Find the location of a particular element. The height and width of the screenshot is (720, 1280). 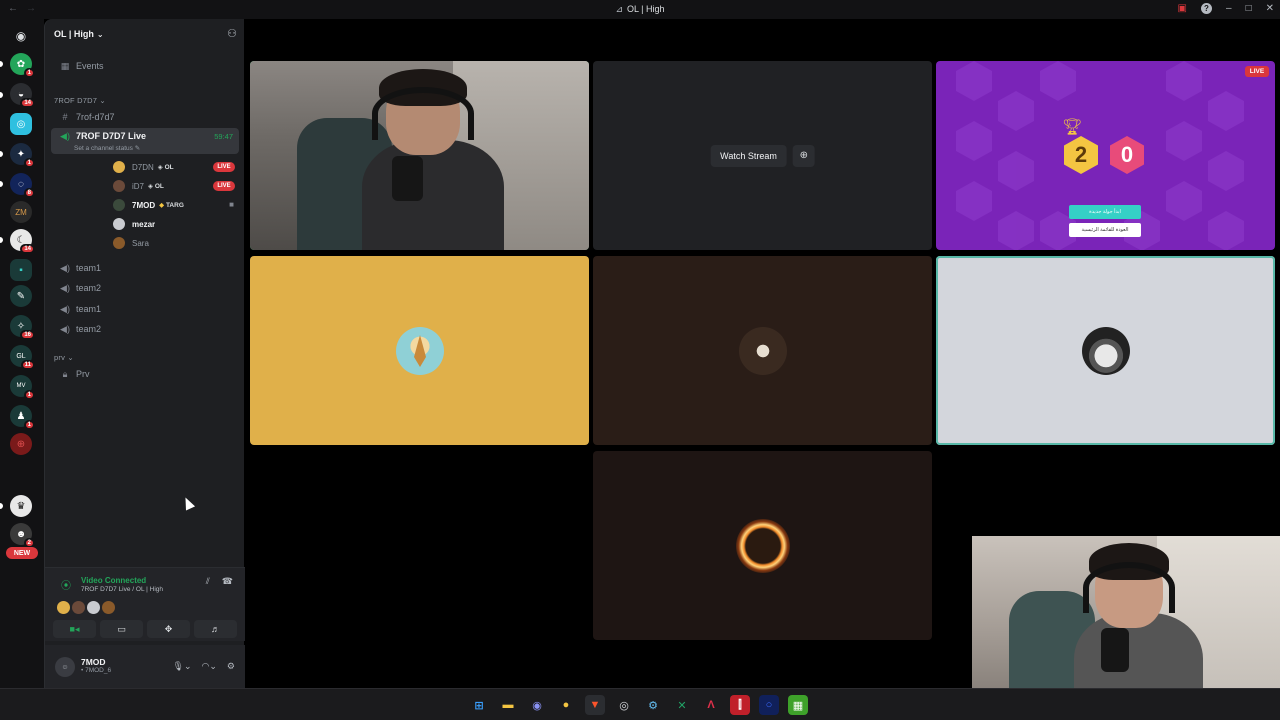

minimize-icon: – is located at coordinates (1229, 8).